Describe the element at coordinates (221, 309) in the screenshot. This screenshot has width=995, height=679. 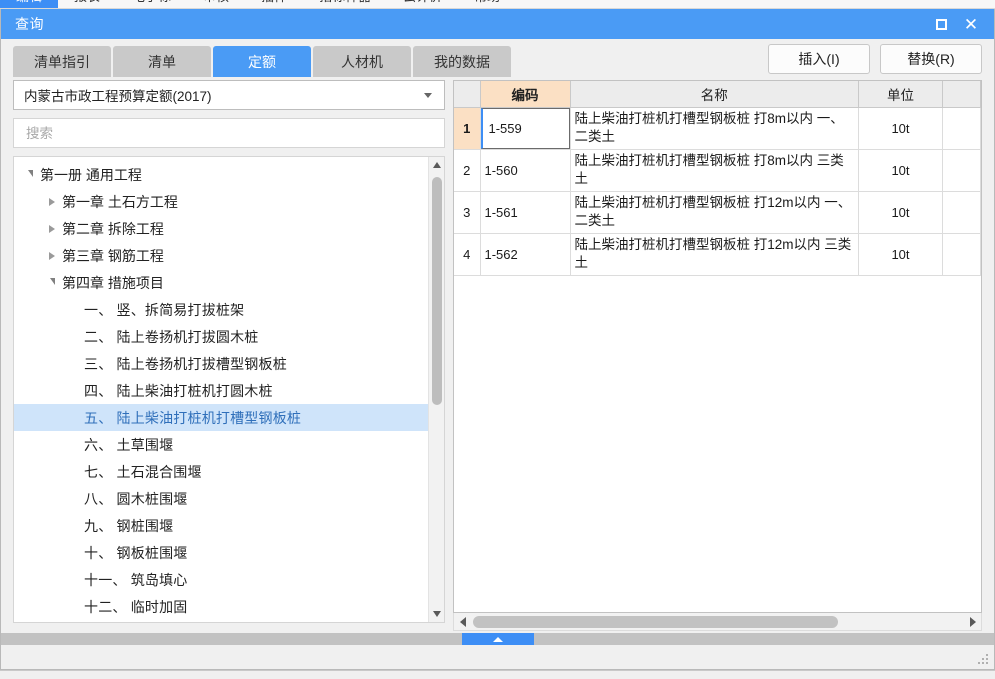
I see `tree-item-5: 一、 竖、拆简易打拔桩架` at that location.